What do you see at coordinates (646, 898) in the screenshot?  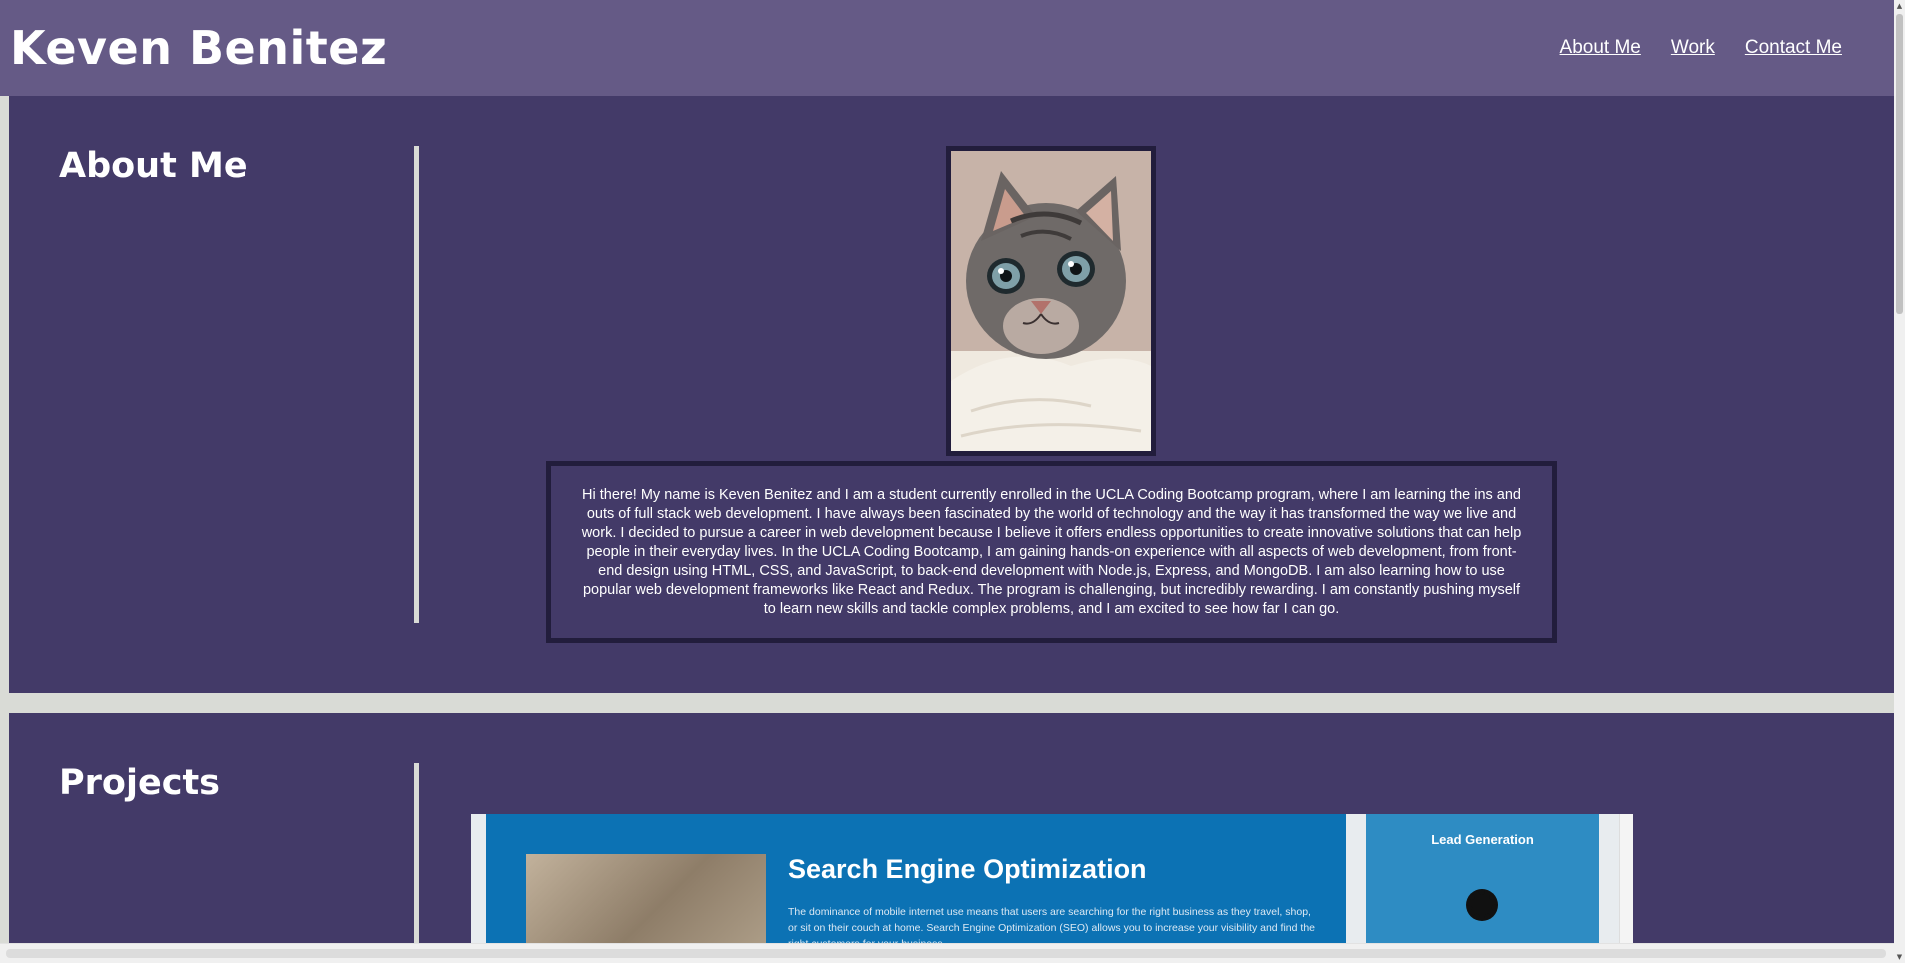 I see `project-preview-photo` at bounding box center [646, 898].